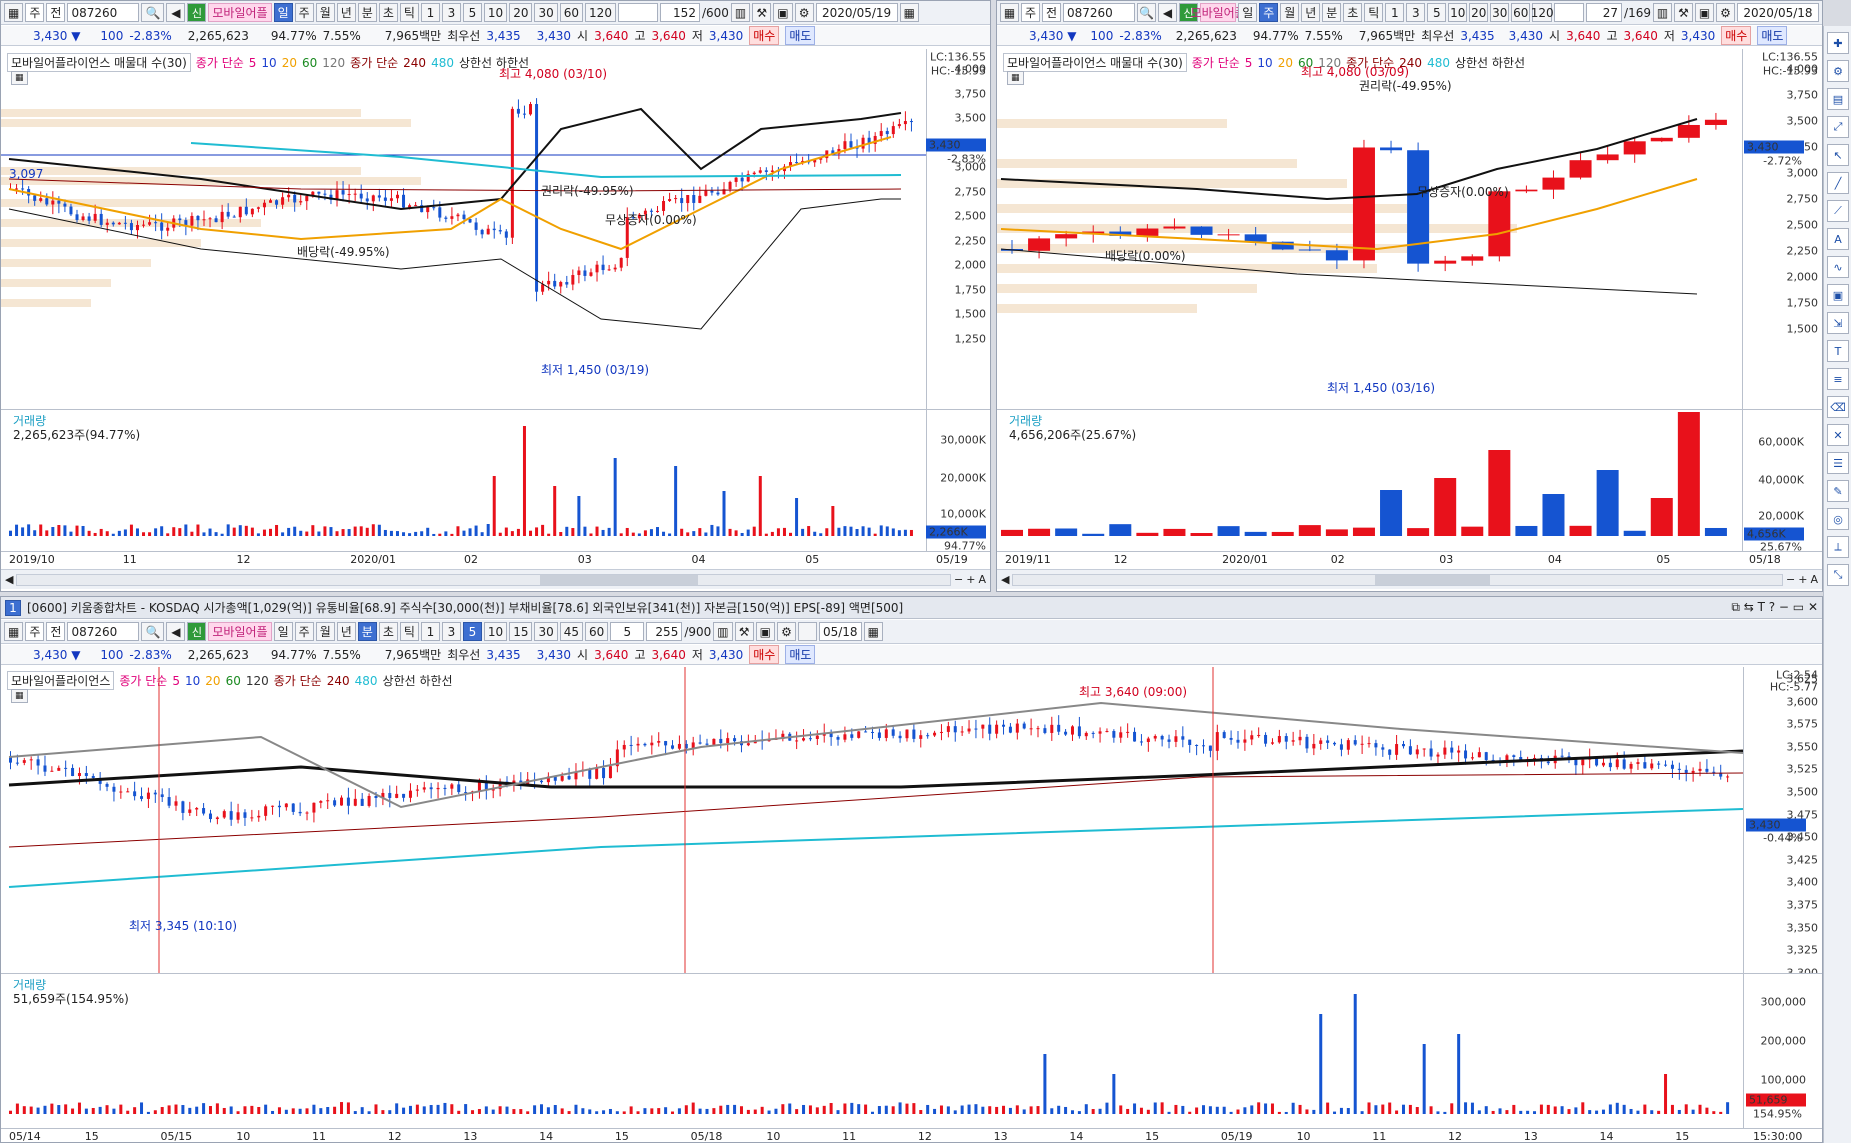 The width and height of the screenshot is (1851, 1143). Describe the element at coordinates (1838, 43) in the screenshot. I see `crosshair-icon: ✚` at that location.